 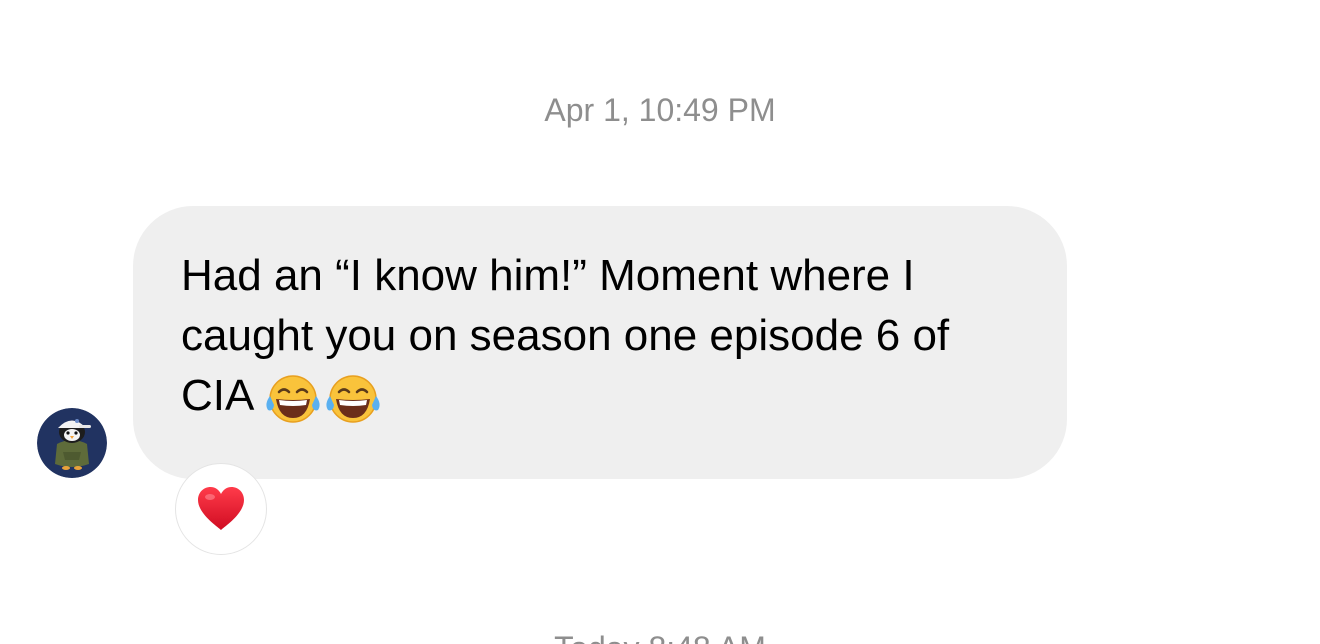 What do you see at coordinates (660, 110) in the screenshot?
I see `timestamp-separator: Apr 1, 10:49 PM` at bounding box center [660, 110].